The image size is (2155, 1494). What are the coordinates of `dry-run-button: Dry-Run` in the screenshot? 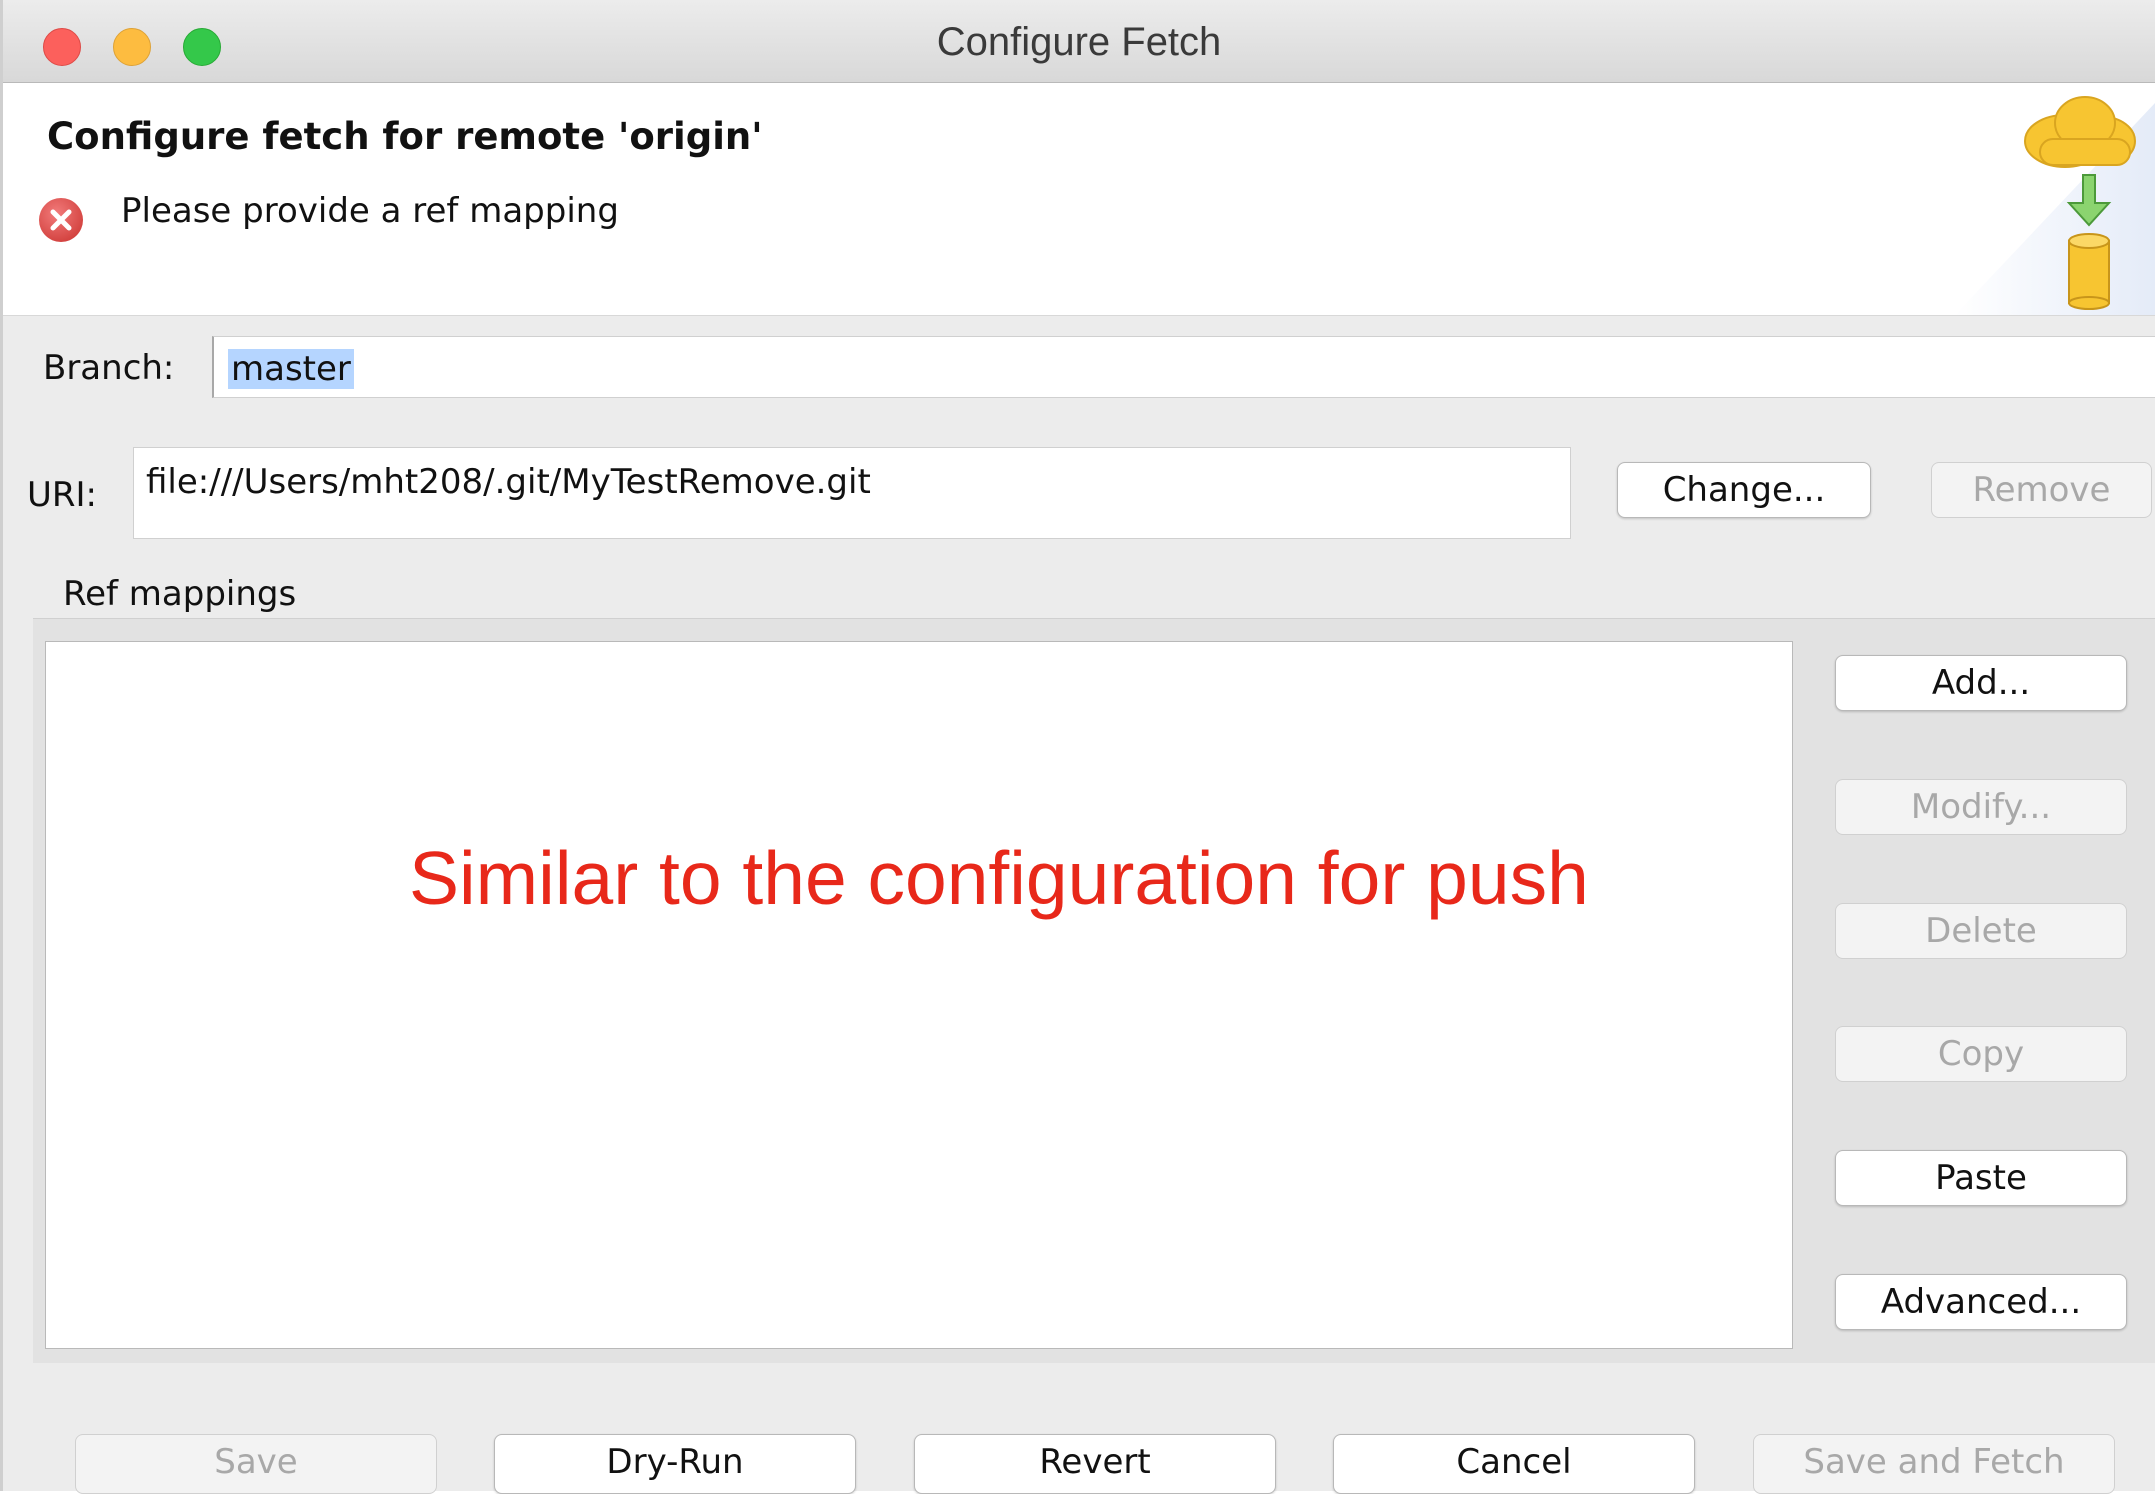 It's located at (675, 1464).